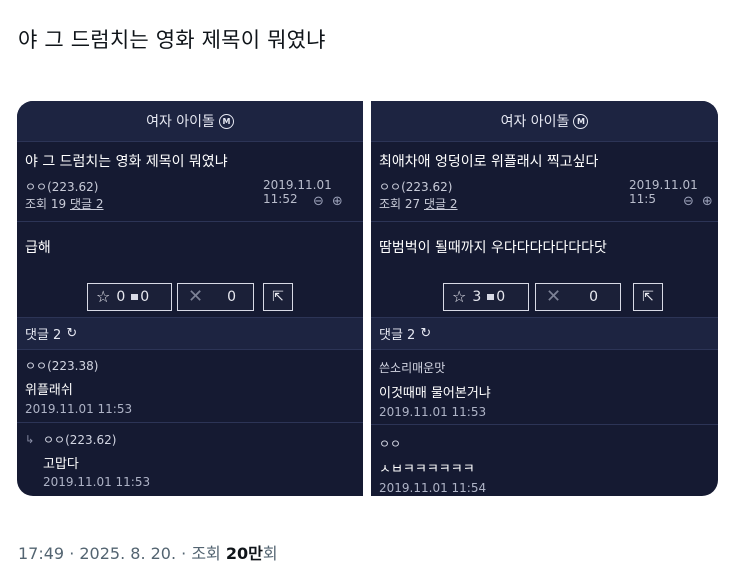  I want to click on comment-author: 쓴소리매운맛, so click(412, 368).